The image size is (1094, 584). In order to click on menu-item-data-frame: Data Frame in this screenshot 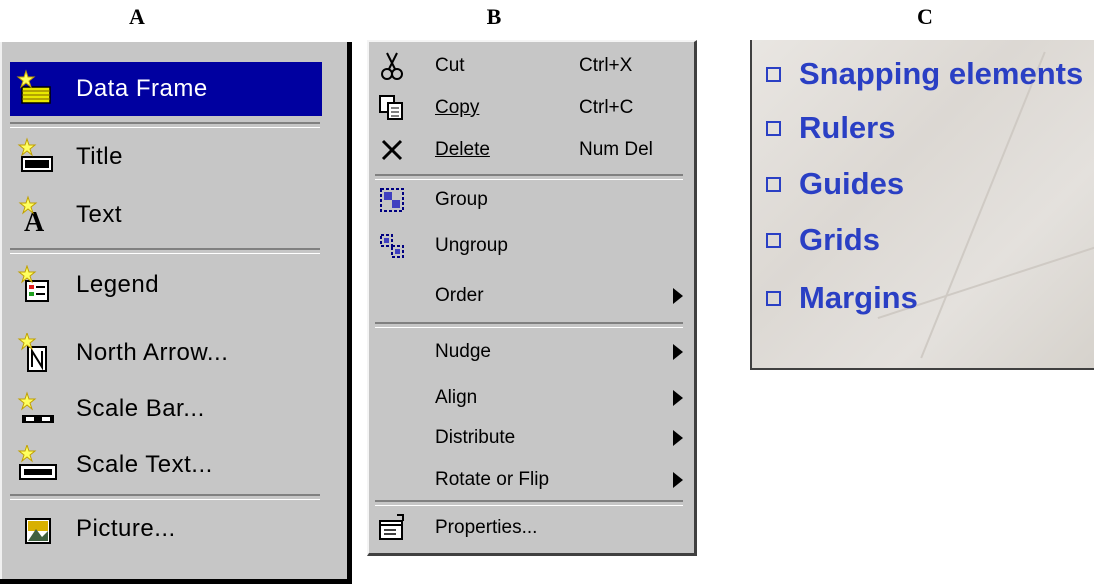, I will do `click(166, 89)`.